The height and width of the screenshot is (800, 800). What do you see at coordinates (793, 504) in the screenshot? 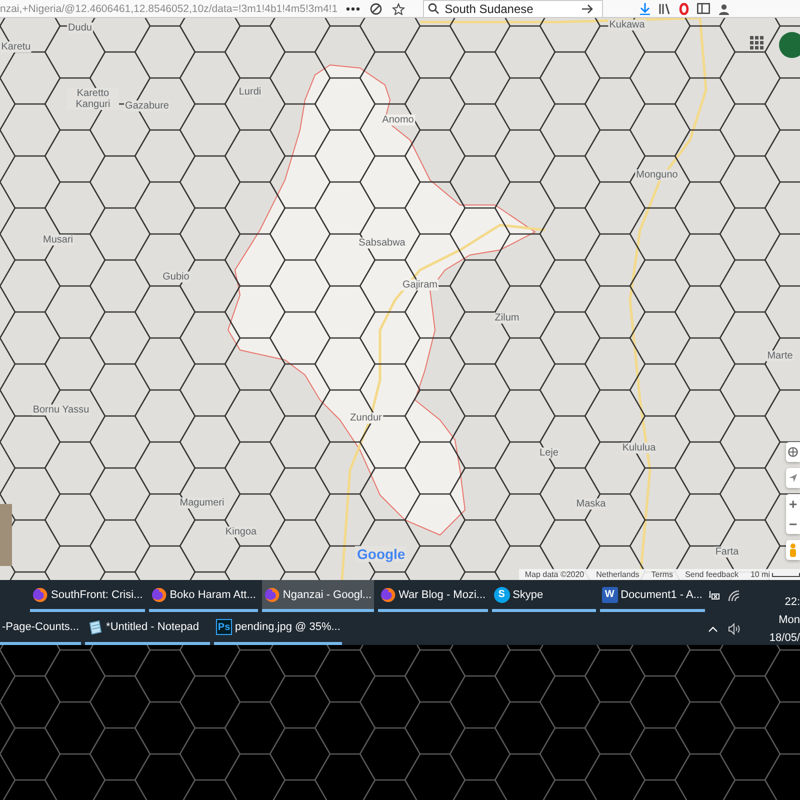
I see `zoom-in-button: +` at bounding box center [793, 504].